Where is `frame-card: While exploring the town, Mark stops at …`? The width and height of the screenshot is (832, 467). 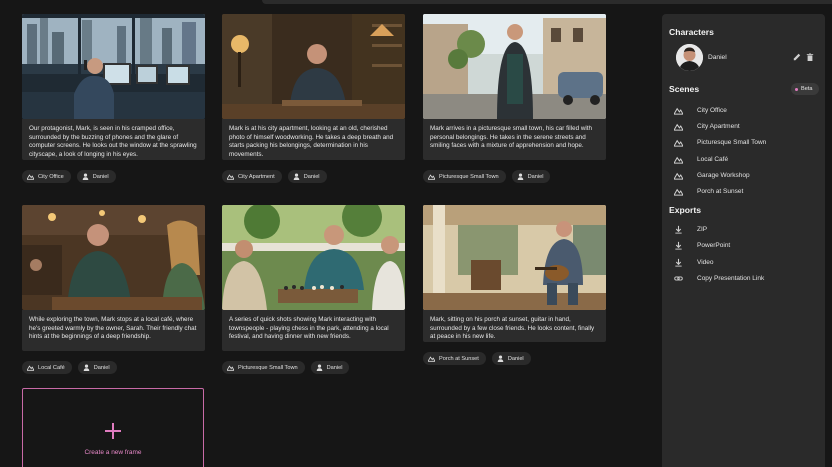 frame-card: While exploring the town, Mark stops at … is located at coordinates (113, 289).